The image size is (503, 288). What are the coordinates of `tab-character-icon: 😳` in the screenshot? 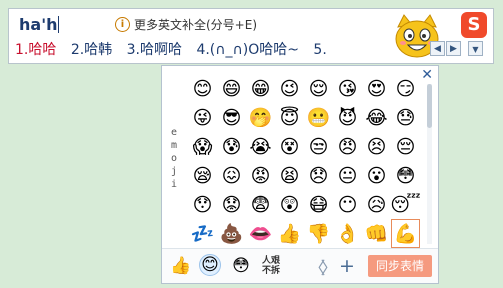 It's located at (241, 266).